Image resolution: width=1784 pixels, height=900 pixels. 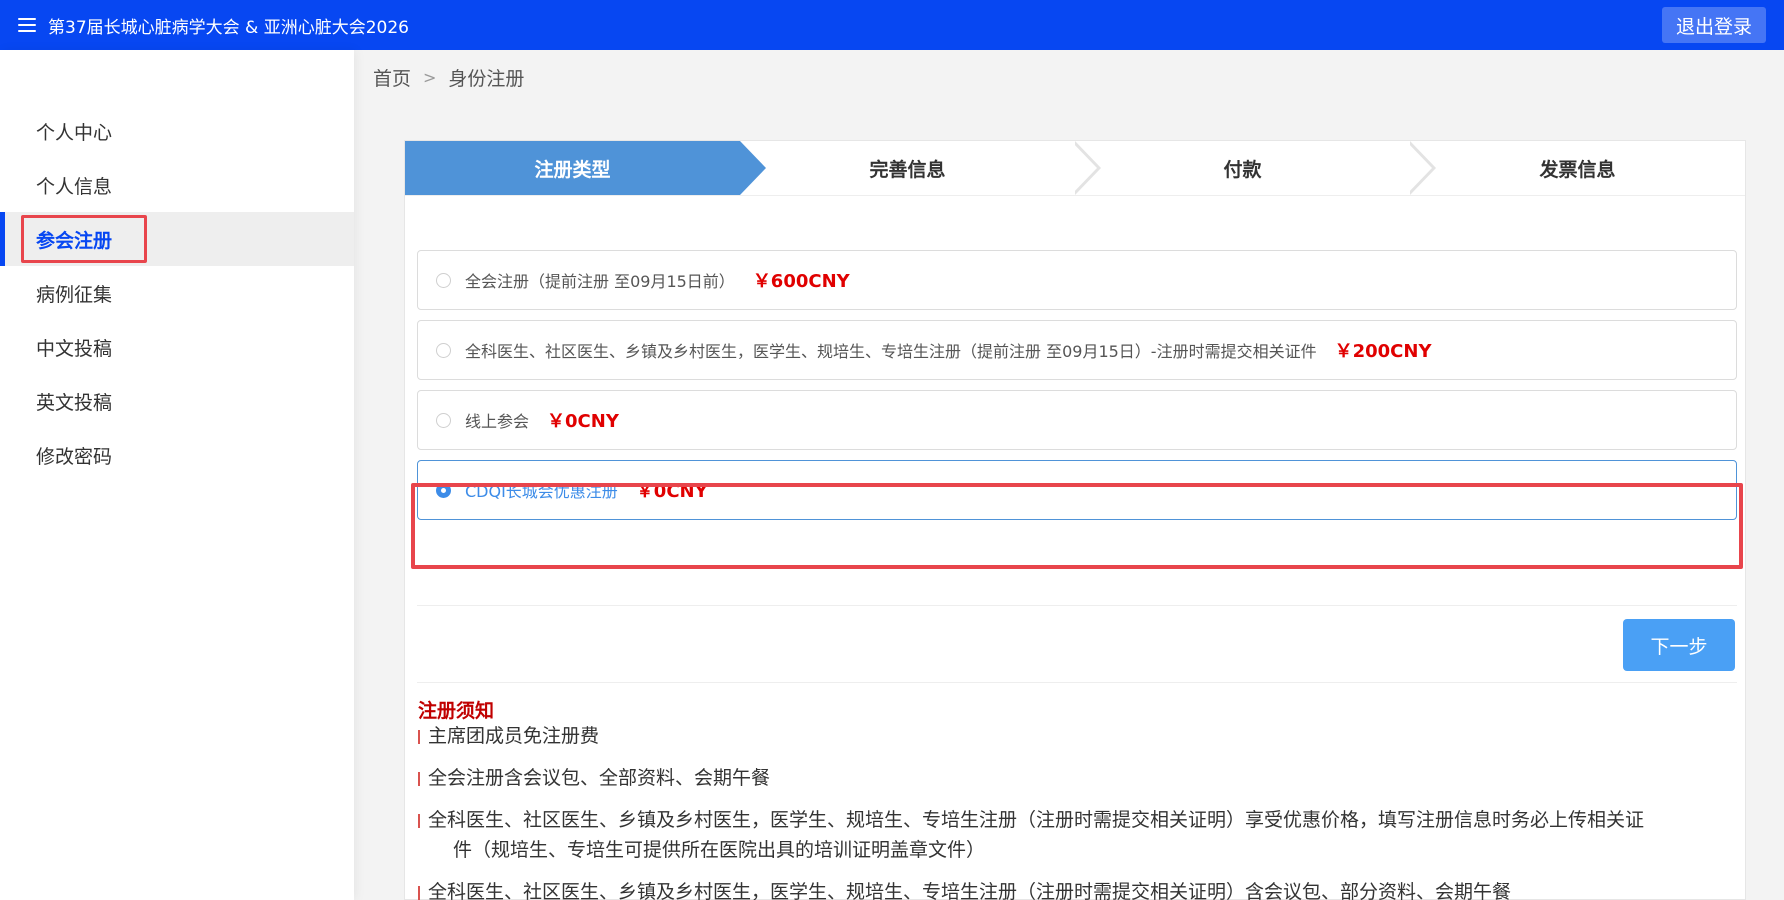 What do you see at coordinates (486, 79) in the screenshot?
I see `breadcrumb-current: 身份注册` at bounding box center [486, 79].